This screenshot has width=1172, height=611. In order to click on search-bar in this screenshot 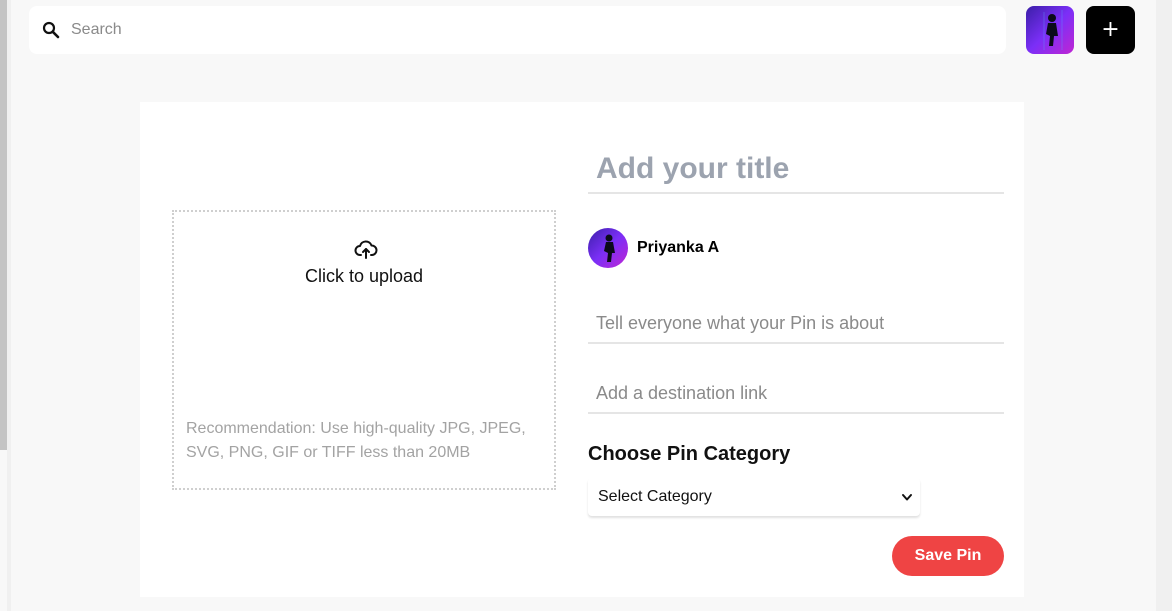, I will do `click(517, 30)`.